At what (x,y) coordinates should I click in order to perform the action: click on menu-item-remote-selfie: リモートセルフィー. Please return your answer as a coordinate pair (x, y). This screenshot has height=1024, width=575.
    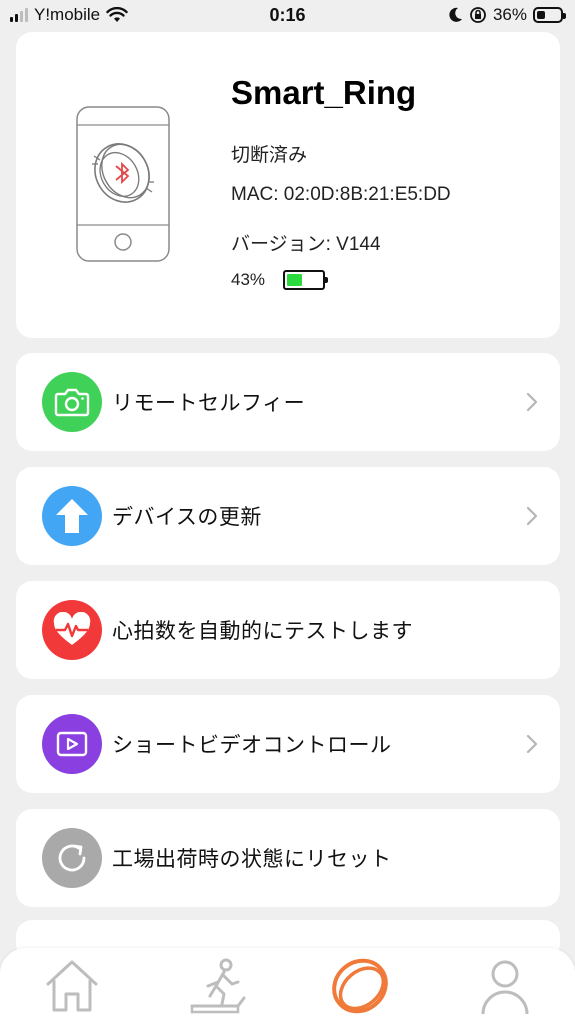
    Looking at the image, I should click on (288, 402).